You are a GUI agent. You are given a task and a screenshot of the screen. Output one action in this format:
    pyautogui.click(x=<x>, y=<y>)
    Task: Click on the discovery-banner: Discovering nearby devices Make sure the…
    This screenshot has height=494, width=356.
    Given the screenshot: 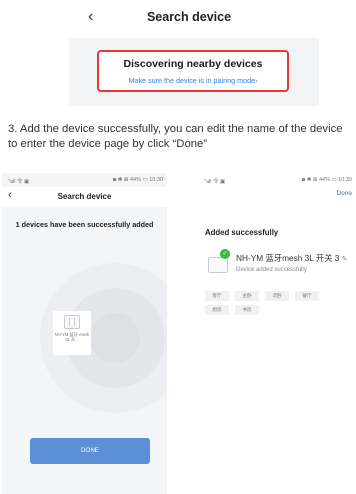 What is the action you would take?
    pyautogui.click(x=194, y=72)
    